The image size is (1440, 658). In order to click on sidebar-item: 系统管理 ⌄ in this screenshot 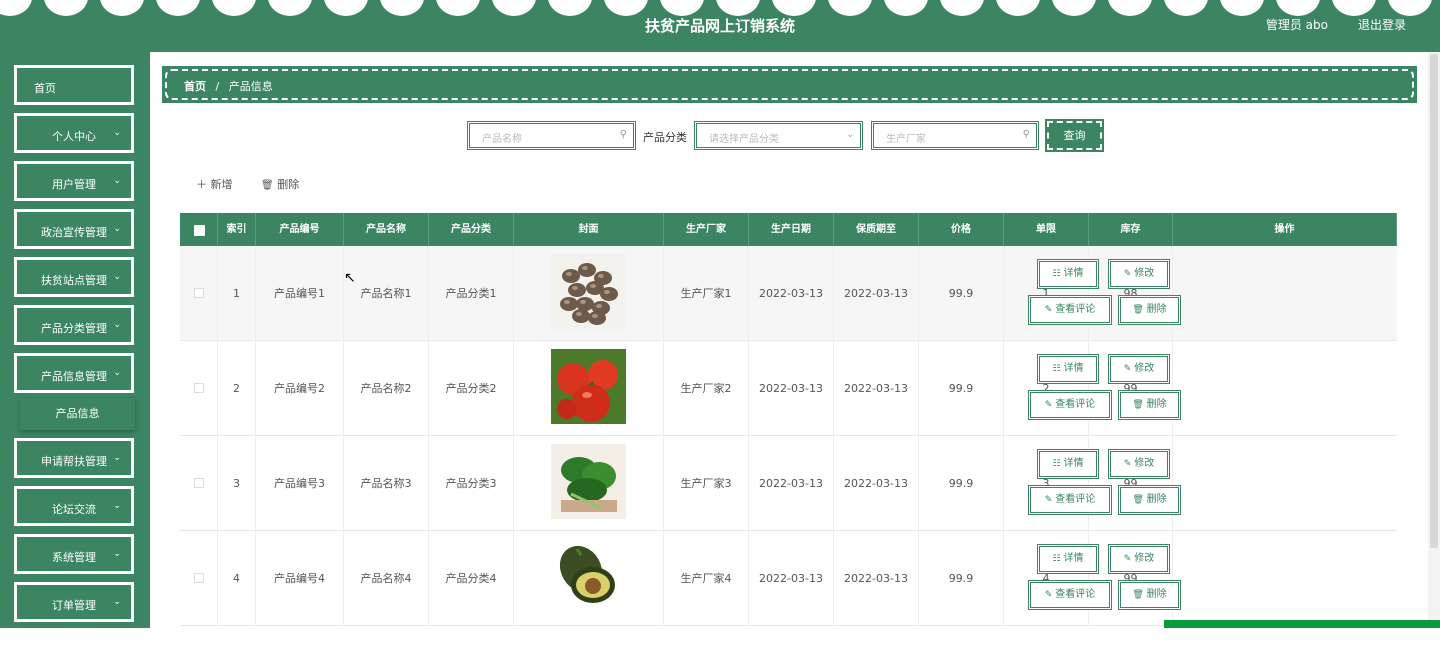, I will do `click(74, 554)`.